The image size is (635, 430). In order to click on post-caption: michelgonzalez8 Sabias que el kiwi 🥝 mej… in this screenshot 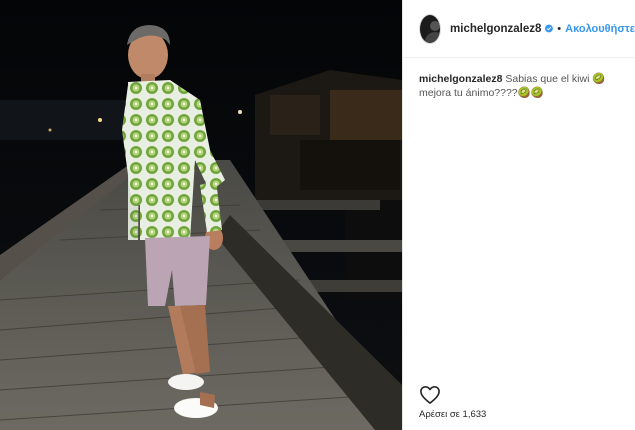, I will do `click(519, 79)`.